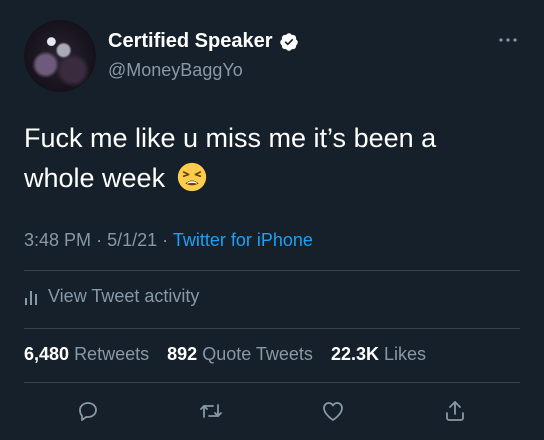 This screenshot has width=544, height=440. What do you see at coordinates (57, 240) in the screenshot?
I see `tweet-time: 3:48 PM` at bounding box center [57, 240].